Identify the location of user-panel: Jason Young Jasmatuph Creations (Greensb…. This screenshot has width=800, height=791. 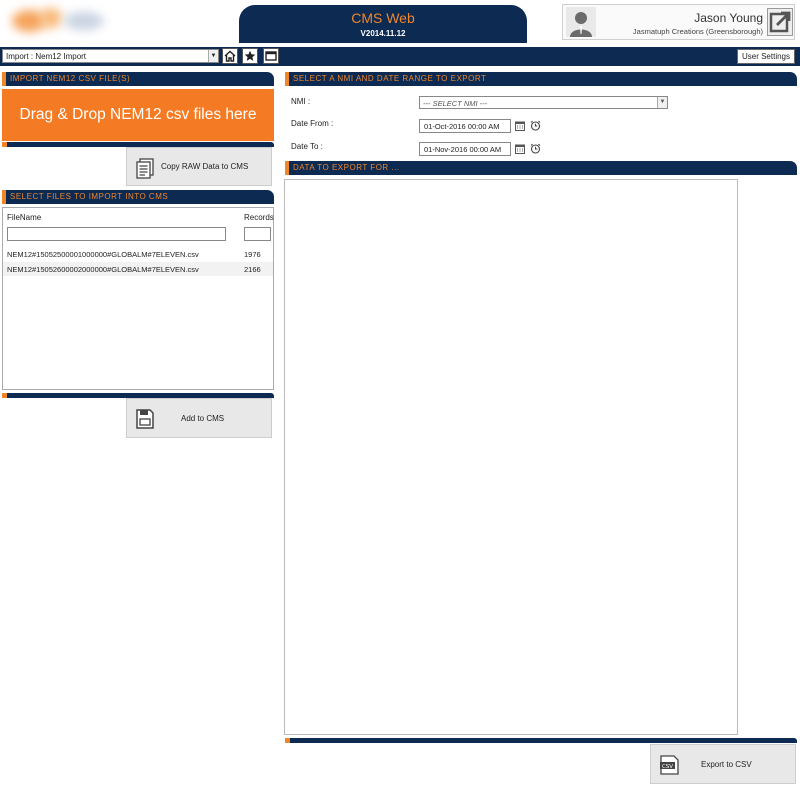
(678, 22).